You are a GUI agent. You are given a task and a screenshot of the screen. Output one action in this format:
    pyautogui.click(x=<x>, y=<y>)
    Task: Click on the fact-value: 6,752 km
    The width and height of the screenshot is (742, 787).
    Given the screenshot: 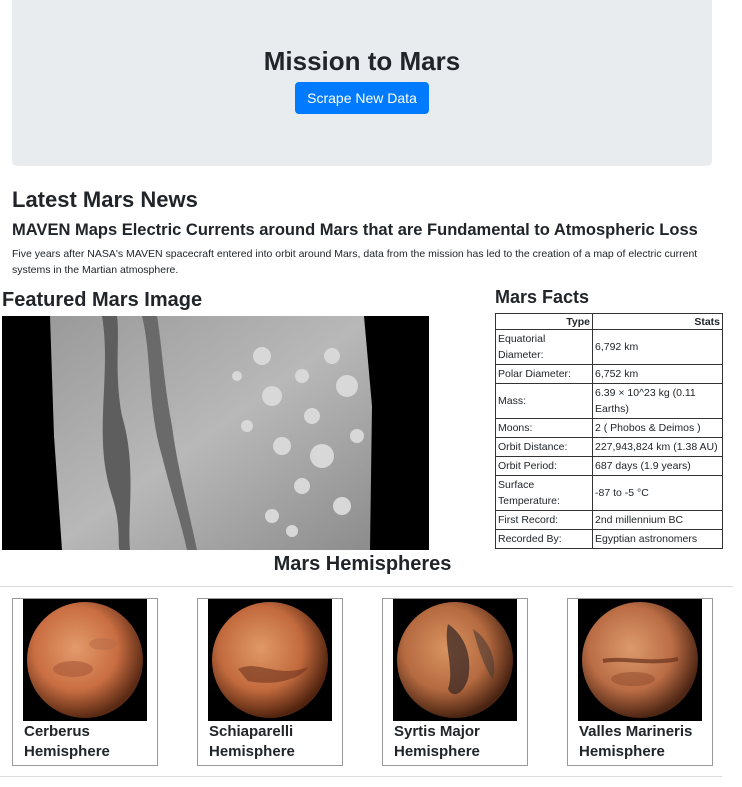 What is the action you would take?
    pyautogui.click(x=657, y=374)
    